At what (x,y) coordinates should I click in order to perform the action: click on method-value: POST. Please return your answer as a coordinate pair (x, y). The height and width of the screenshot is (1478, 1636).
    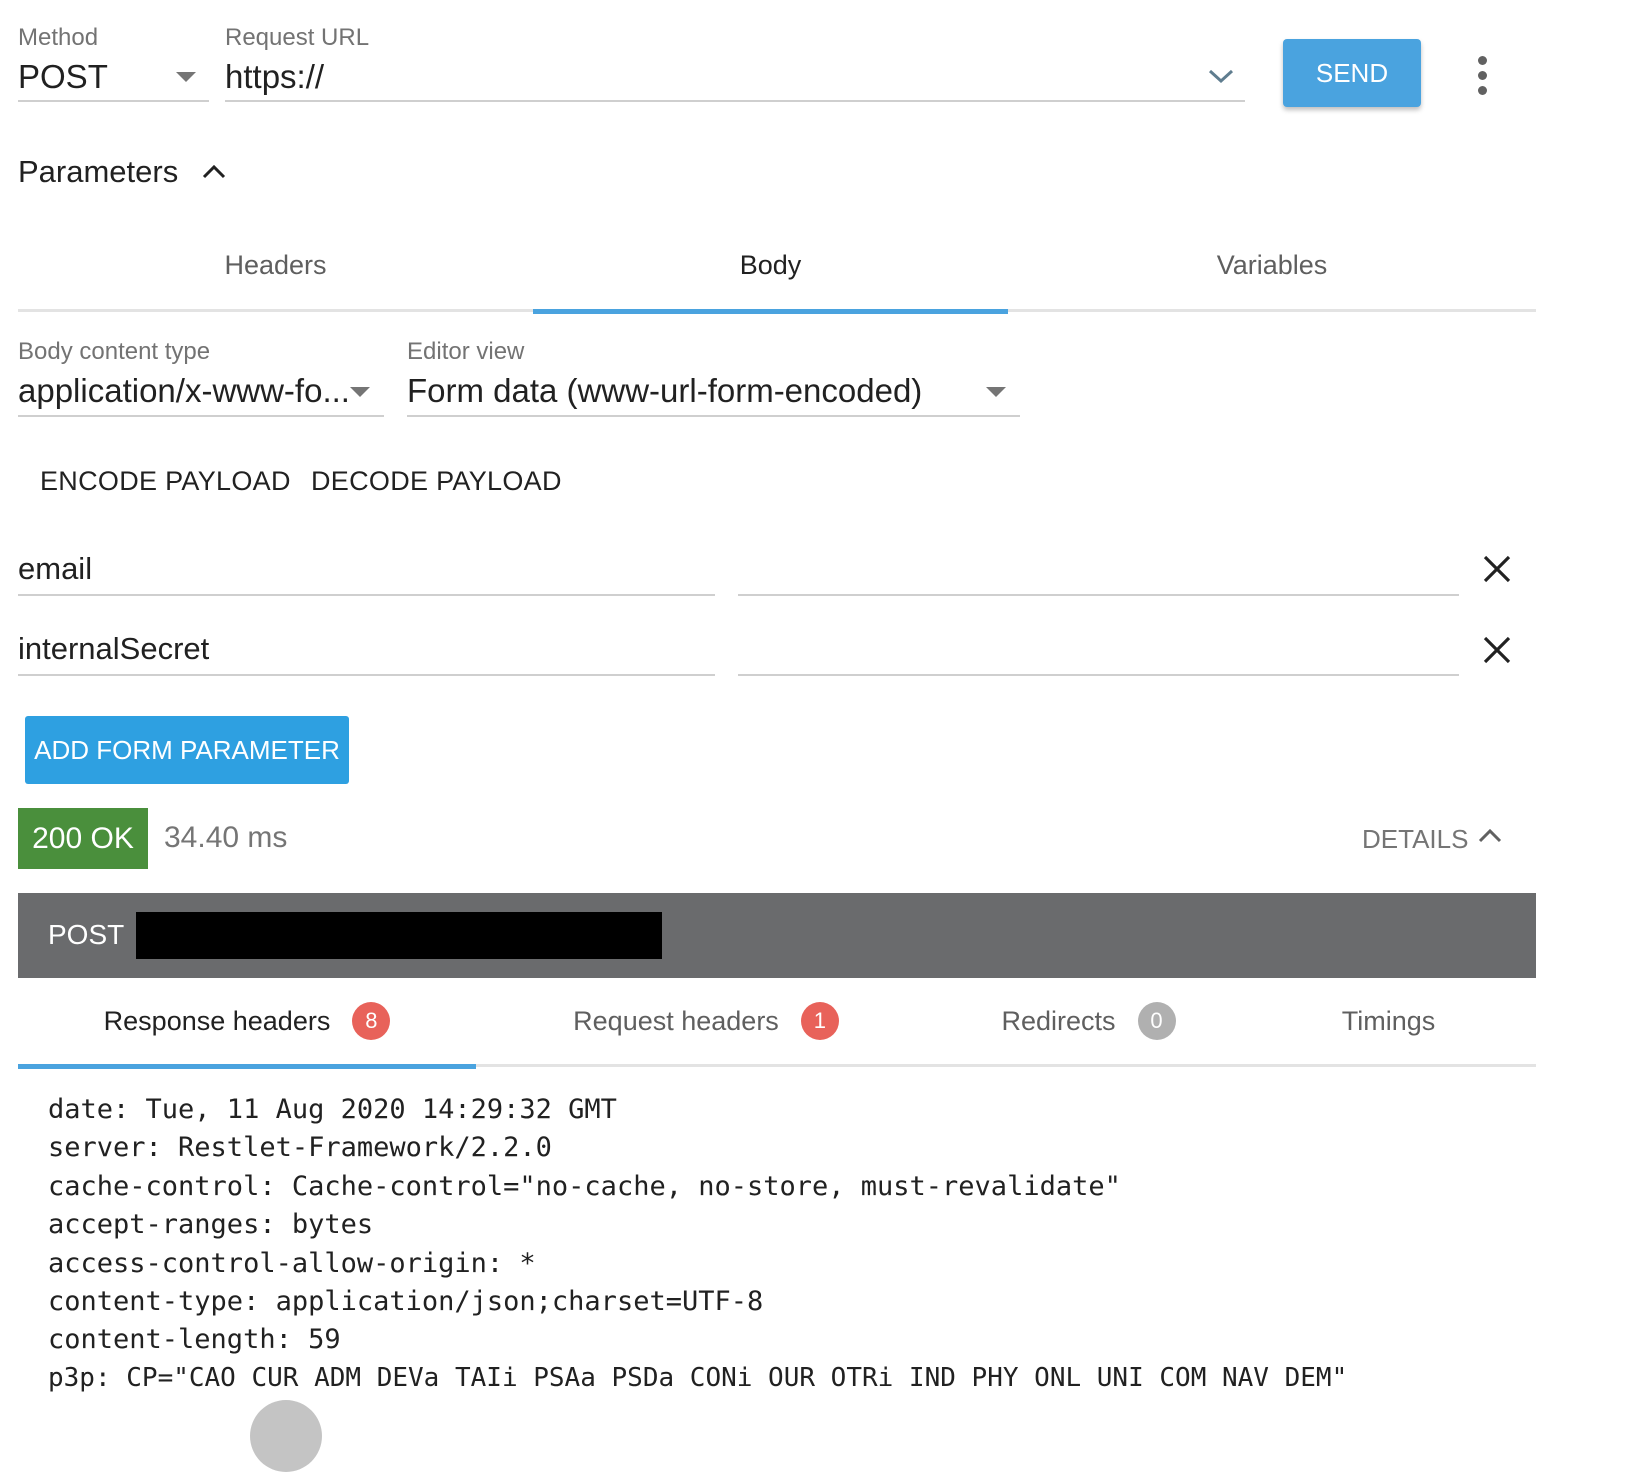
    Looking at the image, I should click on (63, 76).